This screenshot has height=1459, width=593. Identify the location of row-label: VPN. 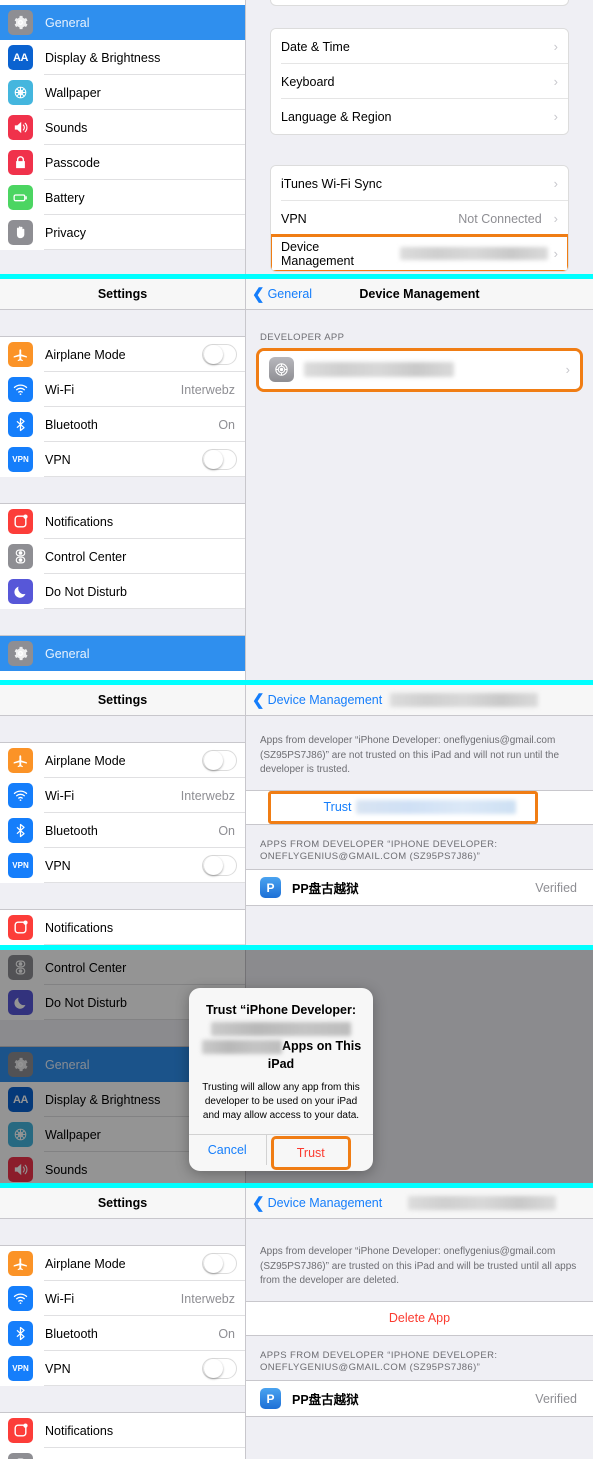
(294, 218).